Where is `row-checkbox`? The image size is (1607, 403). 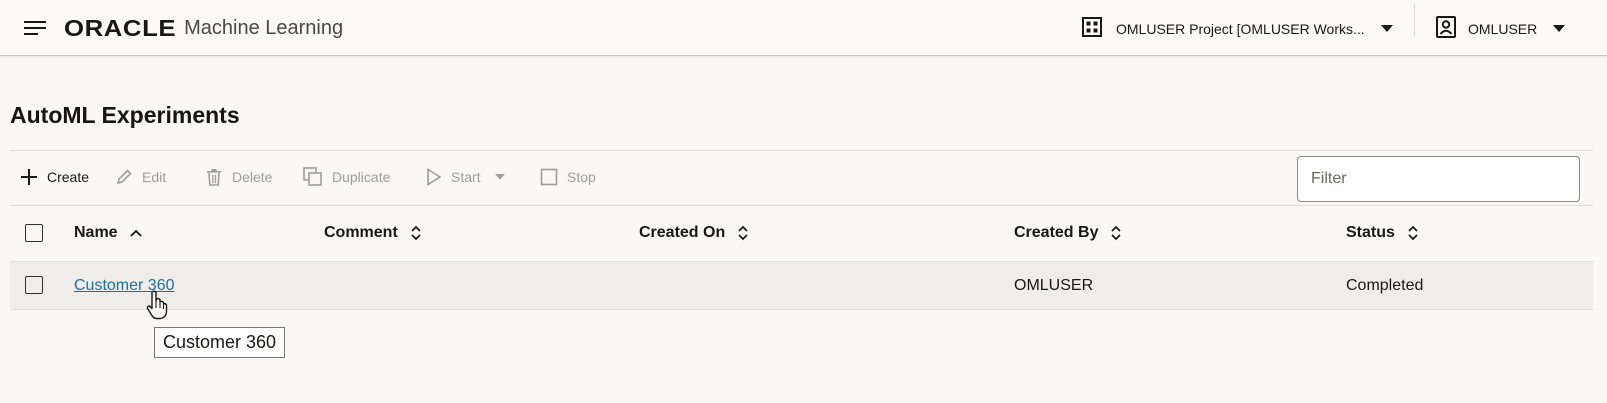 row-checkbox is located at coordinates (34, 285).